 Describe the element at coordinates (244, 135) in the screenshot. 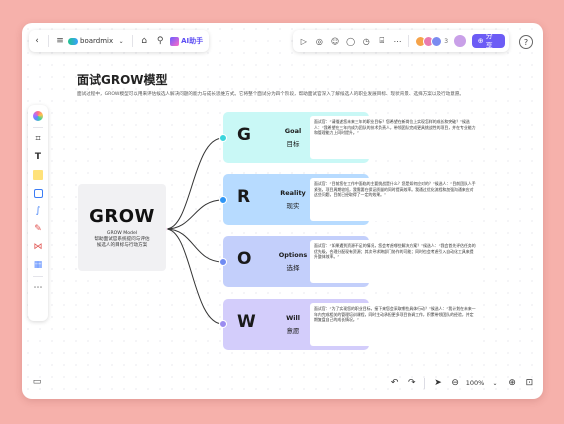

I see `branch-letter: G` at that location.